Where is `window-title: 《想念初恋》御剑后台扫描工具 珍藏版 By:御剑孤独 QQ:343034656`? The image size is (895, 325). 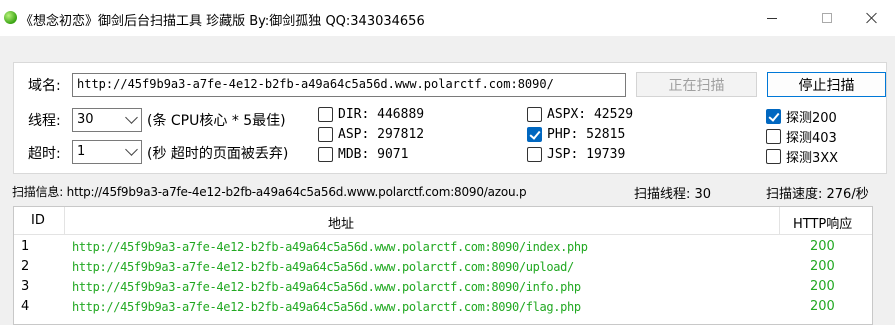
window-title: 《想念初恋》御剑后台扫描工具 珍藏版 By:御剑孤独 QQ:343034656 is located at coordinates (222, 21).